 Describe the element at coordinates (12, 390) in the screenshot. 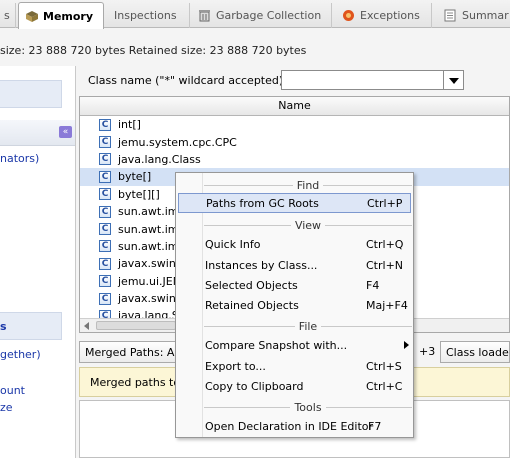

I see `sidebar-link-count: ount` at that location.